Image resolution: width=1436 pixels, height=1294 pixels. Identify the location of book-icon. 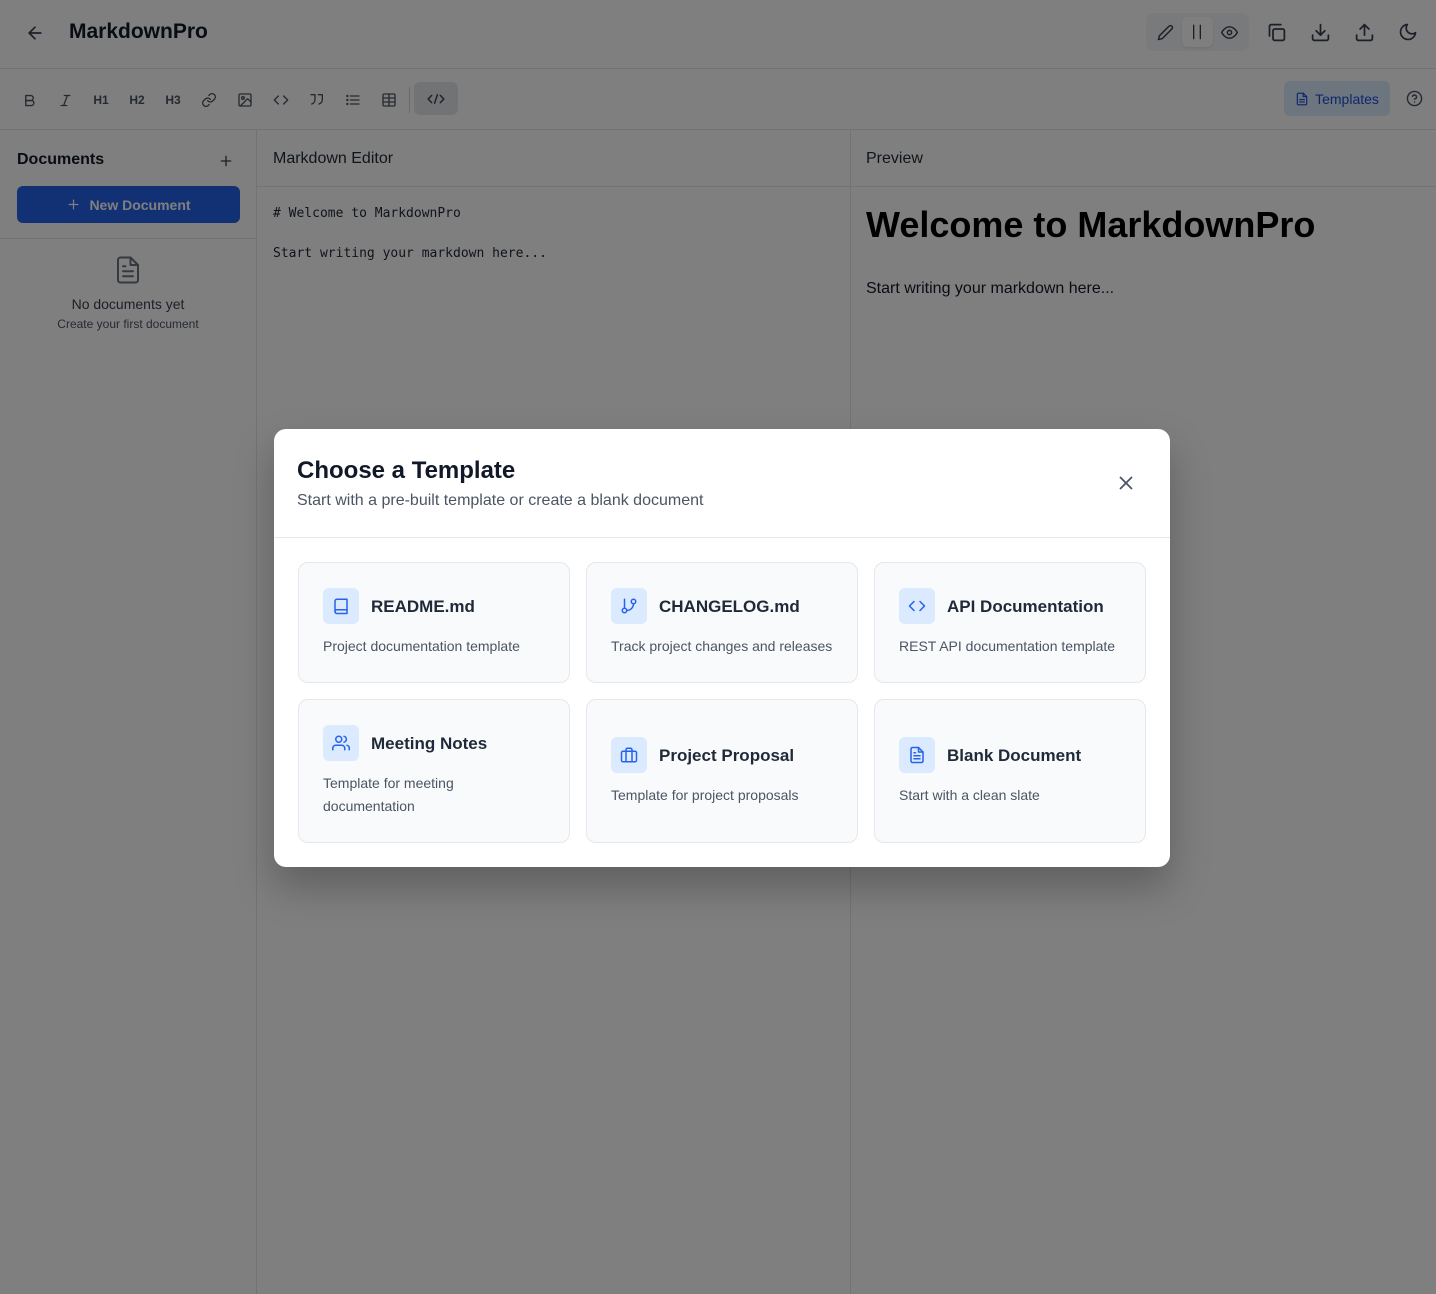
(341, 606).